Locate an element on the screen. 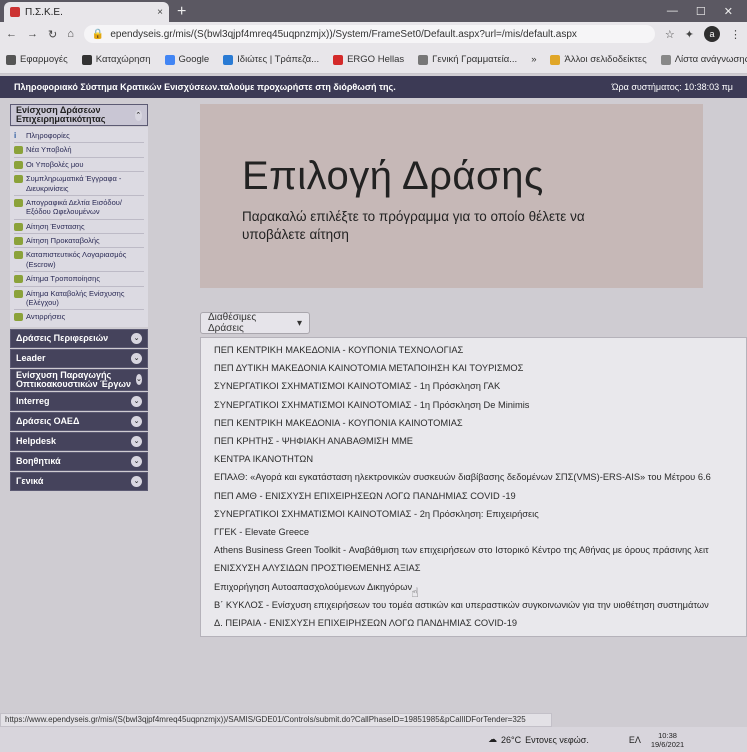 The height and width of the screenshot is (752, 747). google-icon is located at coordinates (169, 59).